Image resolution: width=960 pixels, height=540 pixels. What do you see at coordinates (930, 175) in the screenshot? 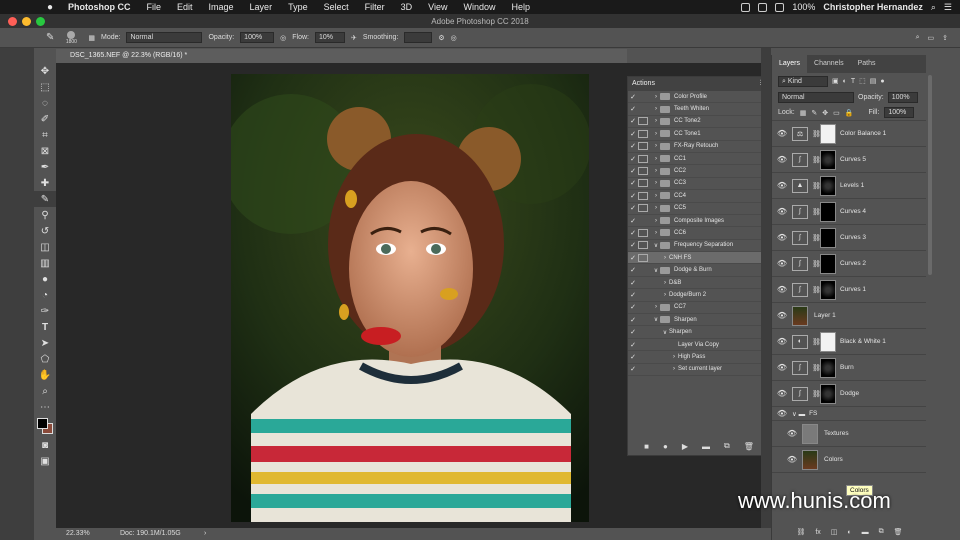
I see `scrollbar-thumb` at bounding box center [930, 175].